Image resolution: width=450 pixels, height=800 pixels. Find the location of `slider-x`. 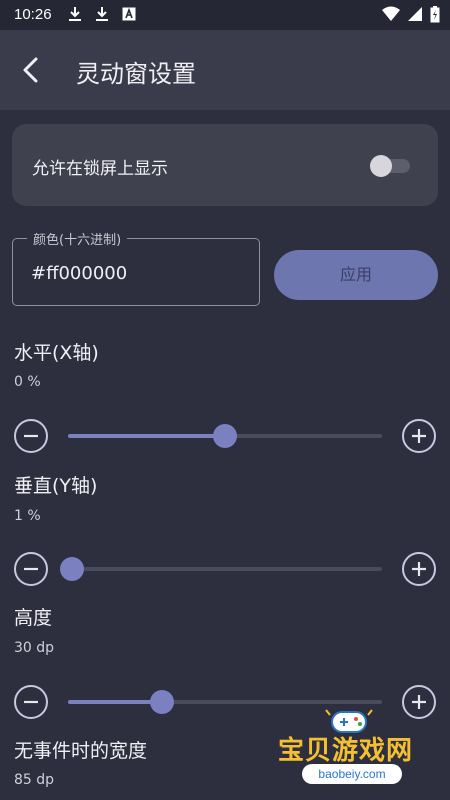

slider-x is located at coordinates (225, 436).